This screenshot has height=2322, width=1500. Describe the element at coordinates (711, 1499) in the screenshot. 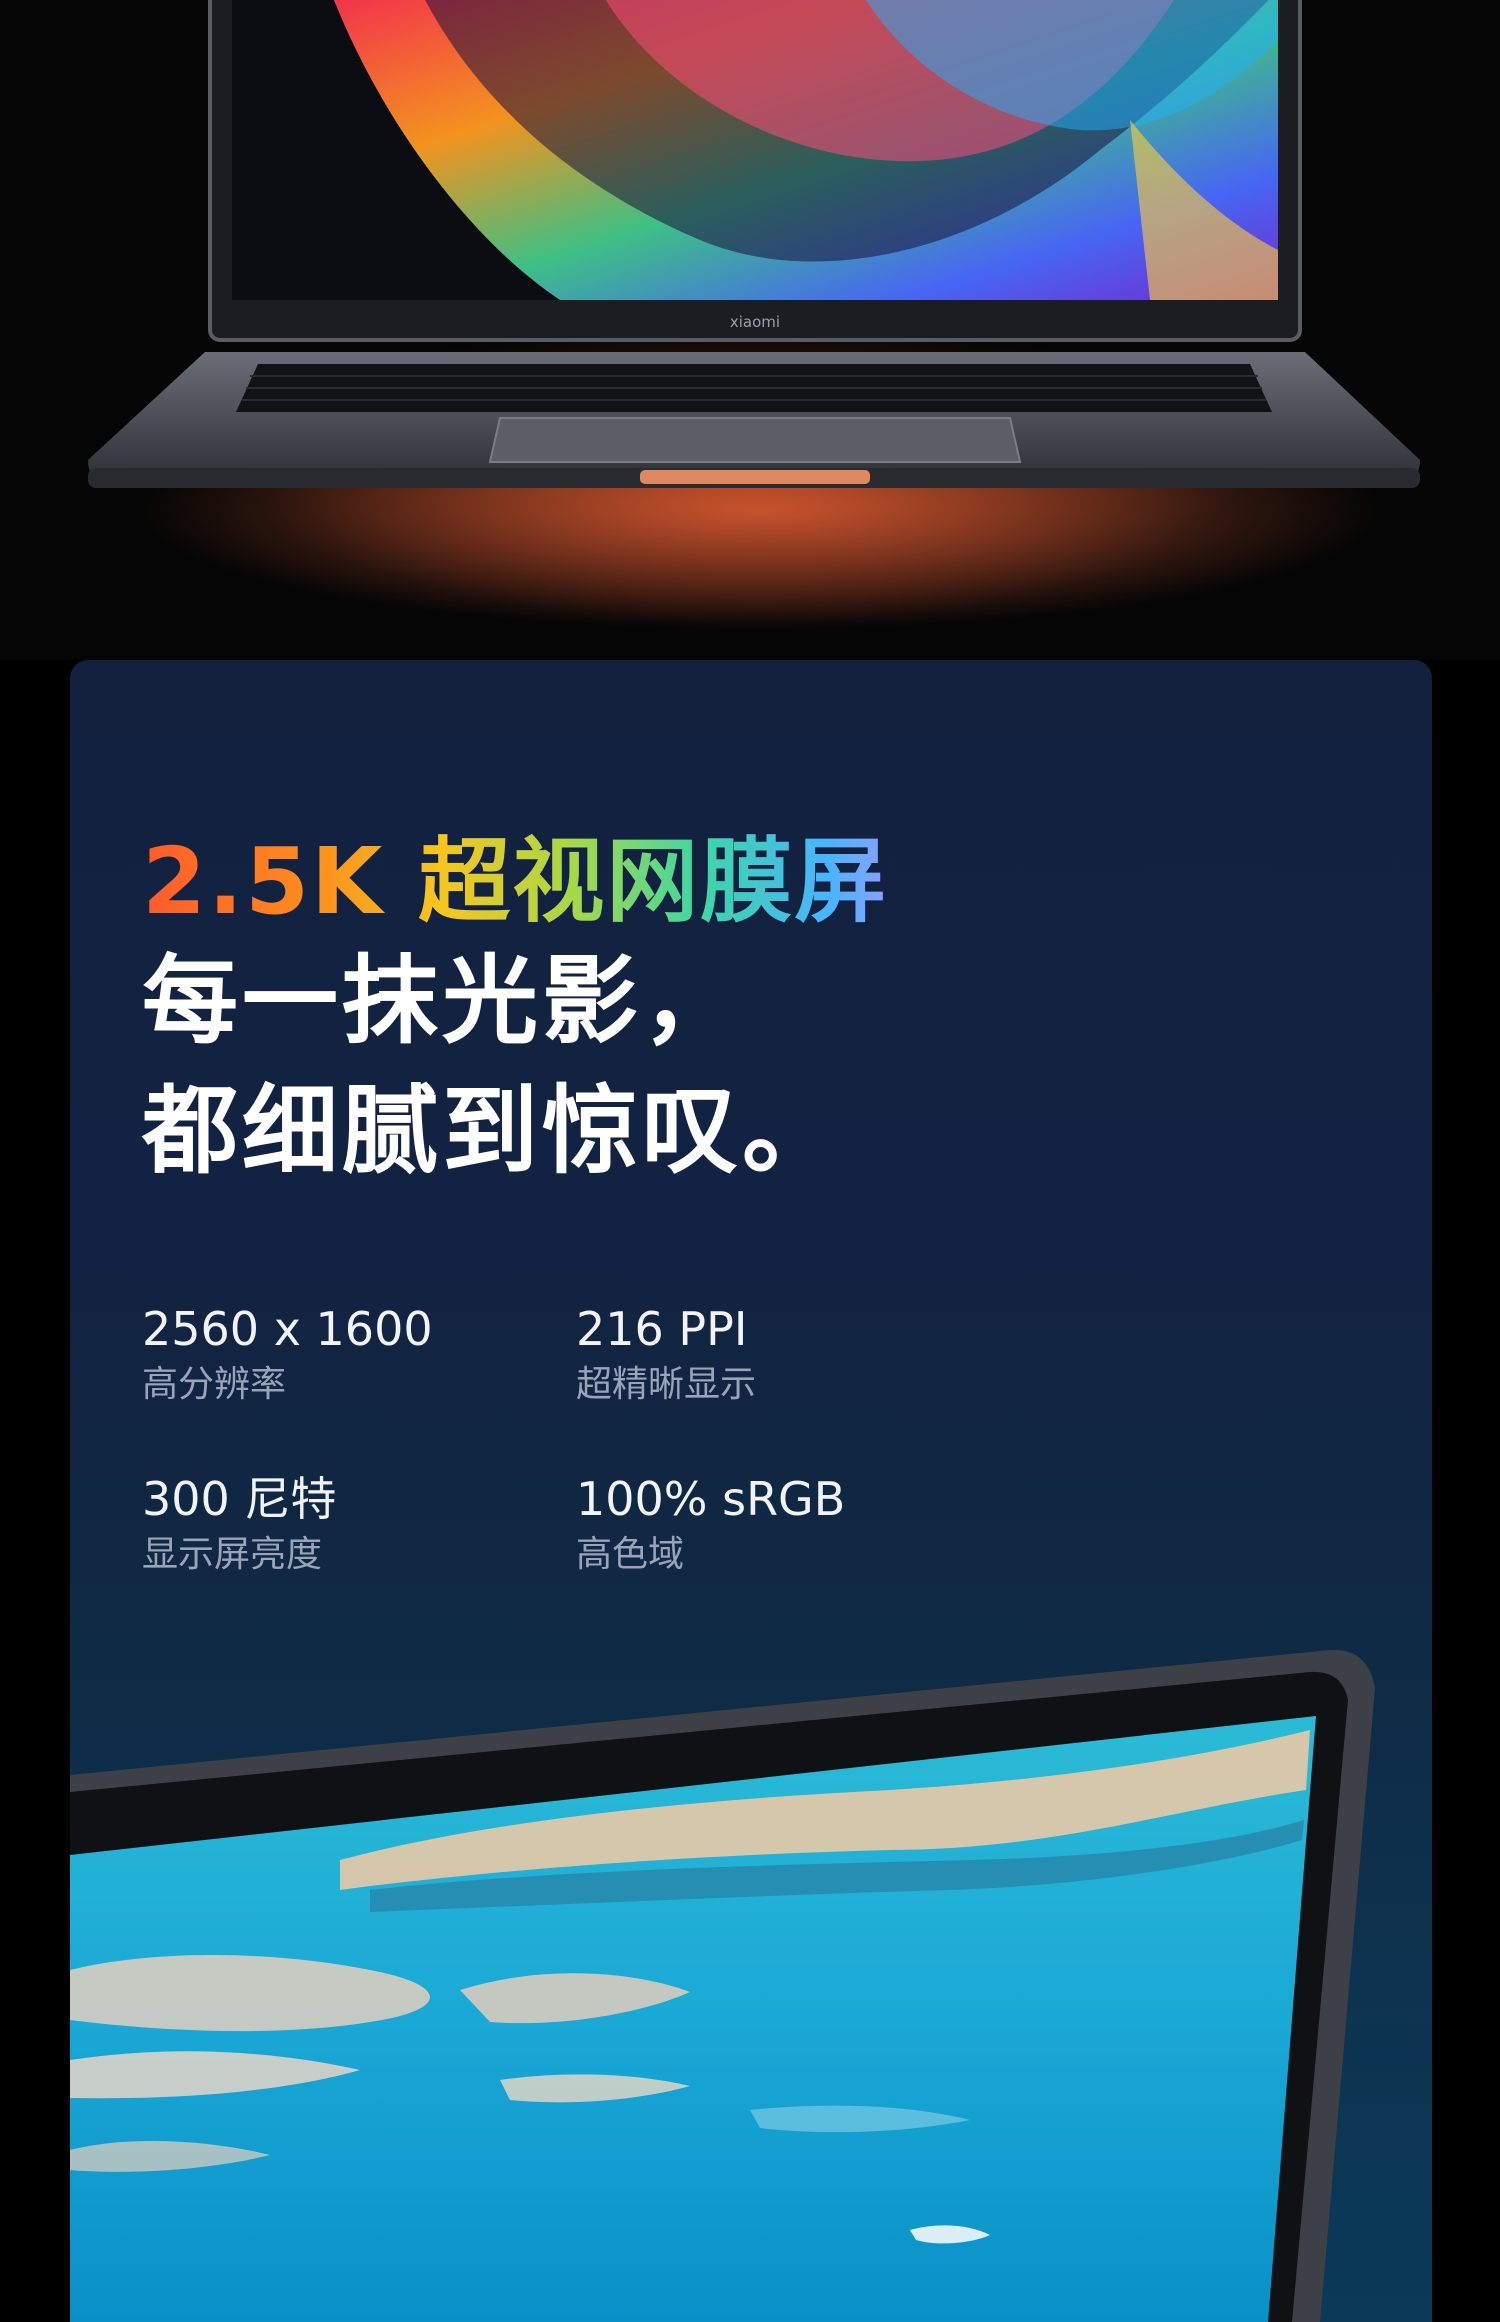

I see `spec-value: 100% sRGB` at that location.